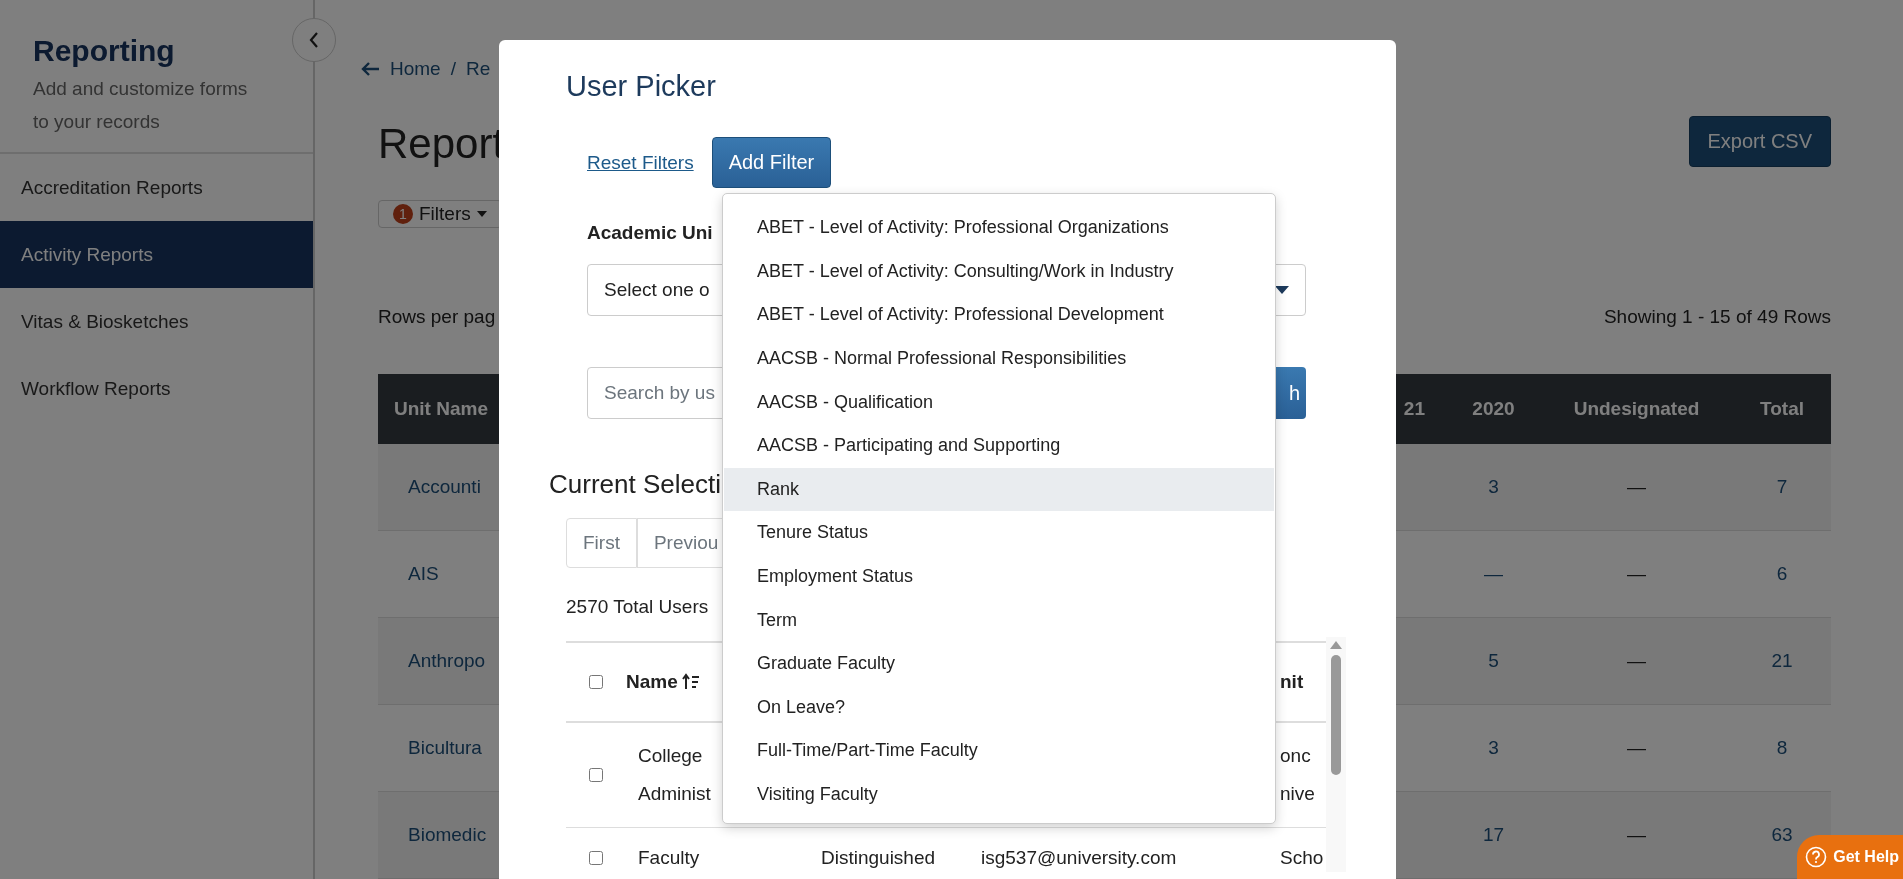 Image resolution: width=1903 pixels, height=879 pixels. I want to click on sort-icon, so click(690, 682).